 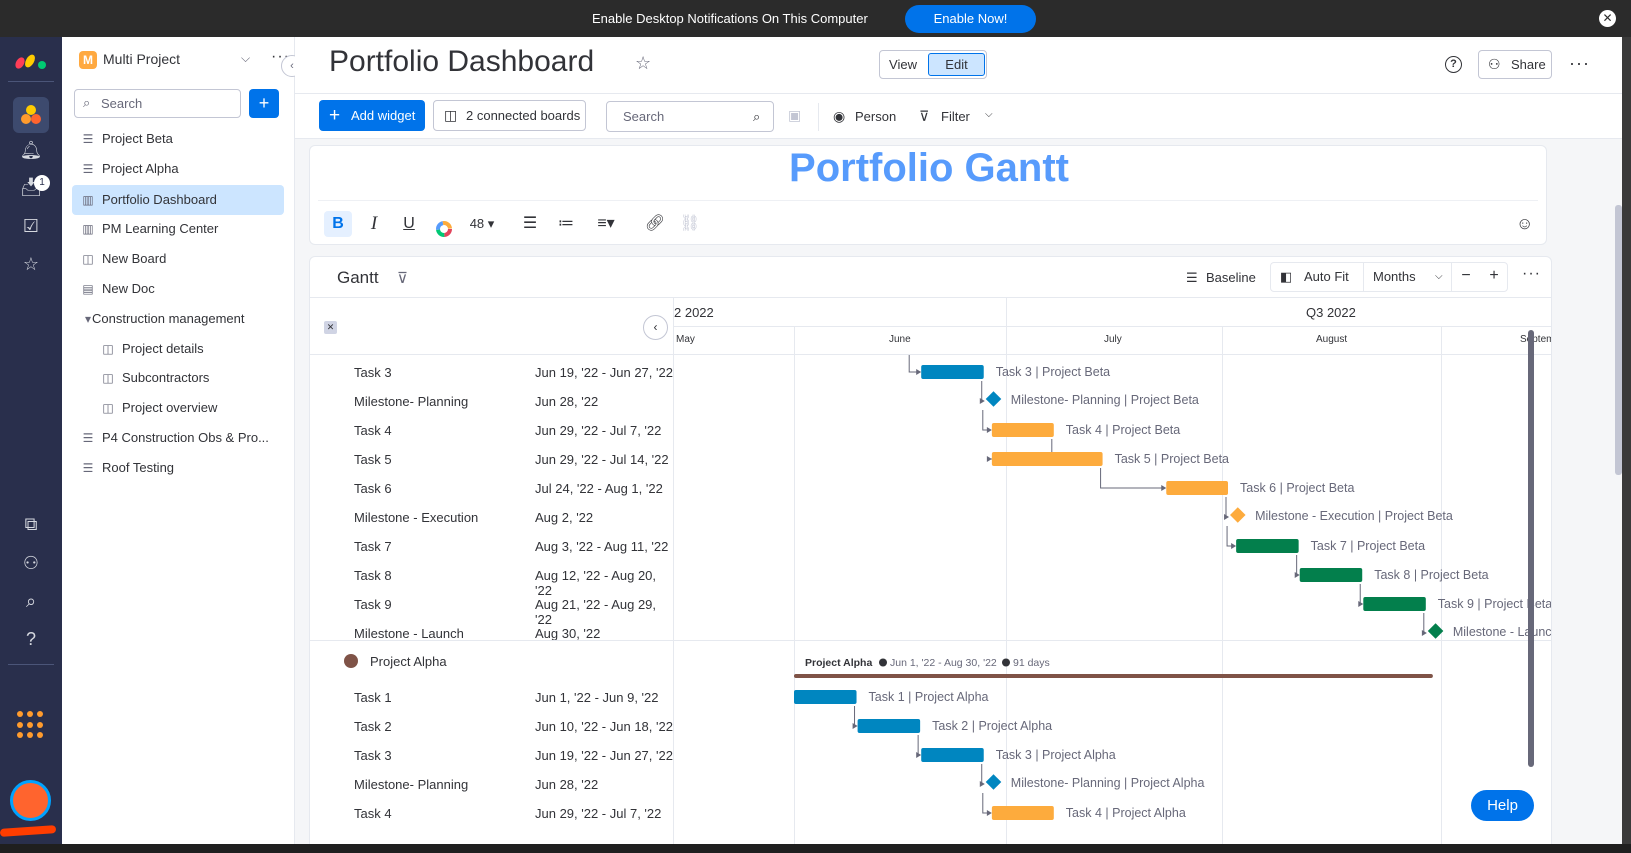 I want to click on sidebar-item-project-alpha: ☰ Project Alpha, so click(x=178, y=169).